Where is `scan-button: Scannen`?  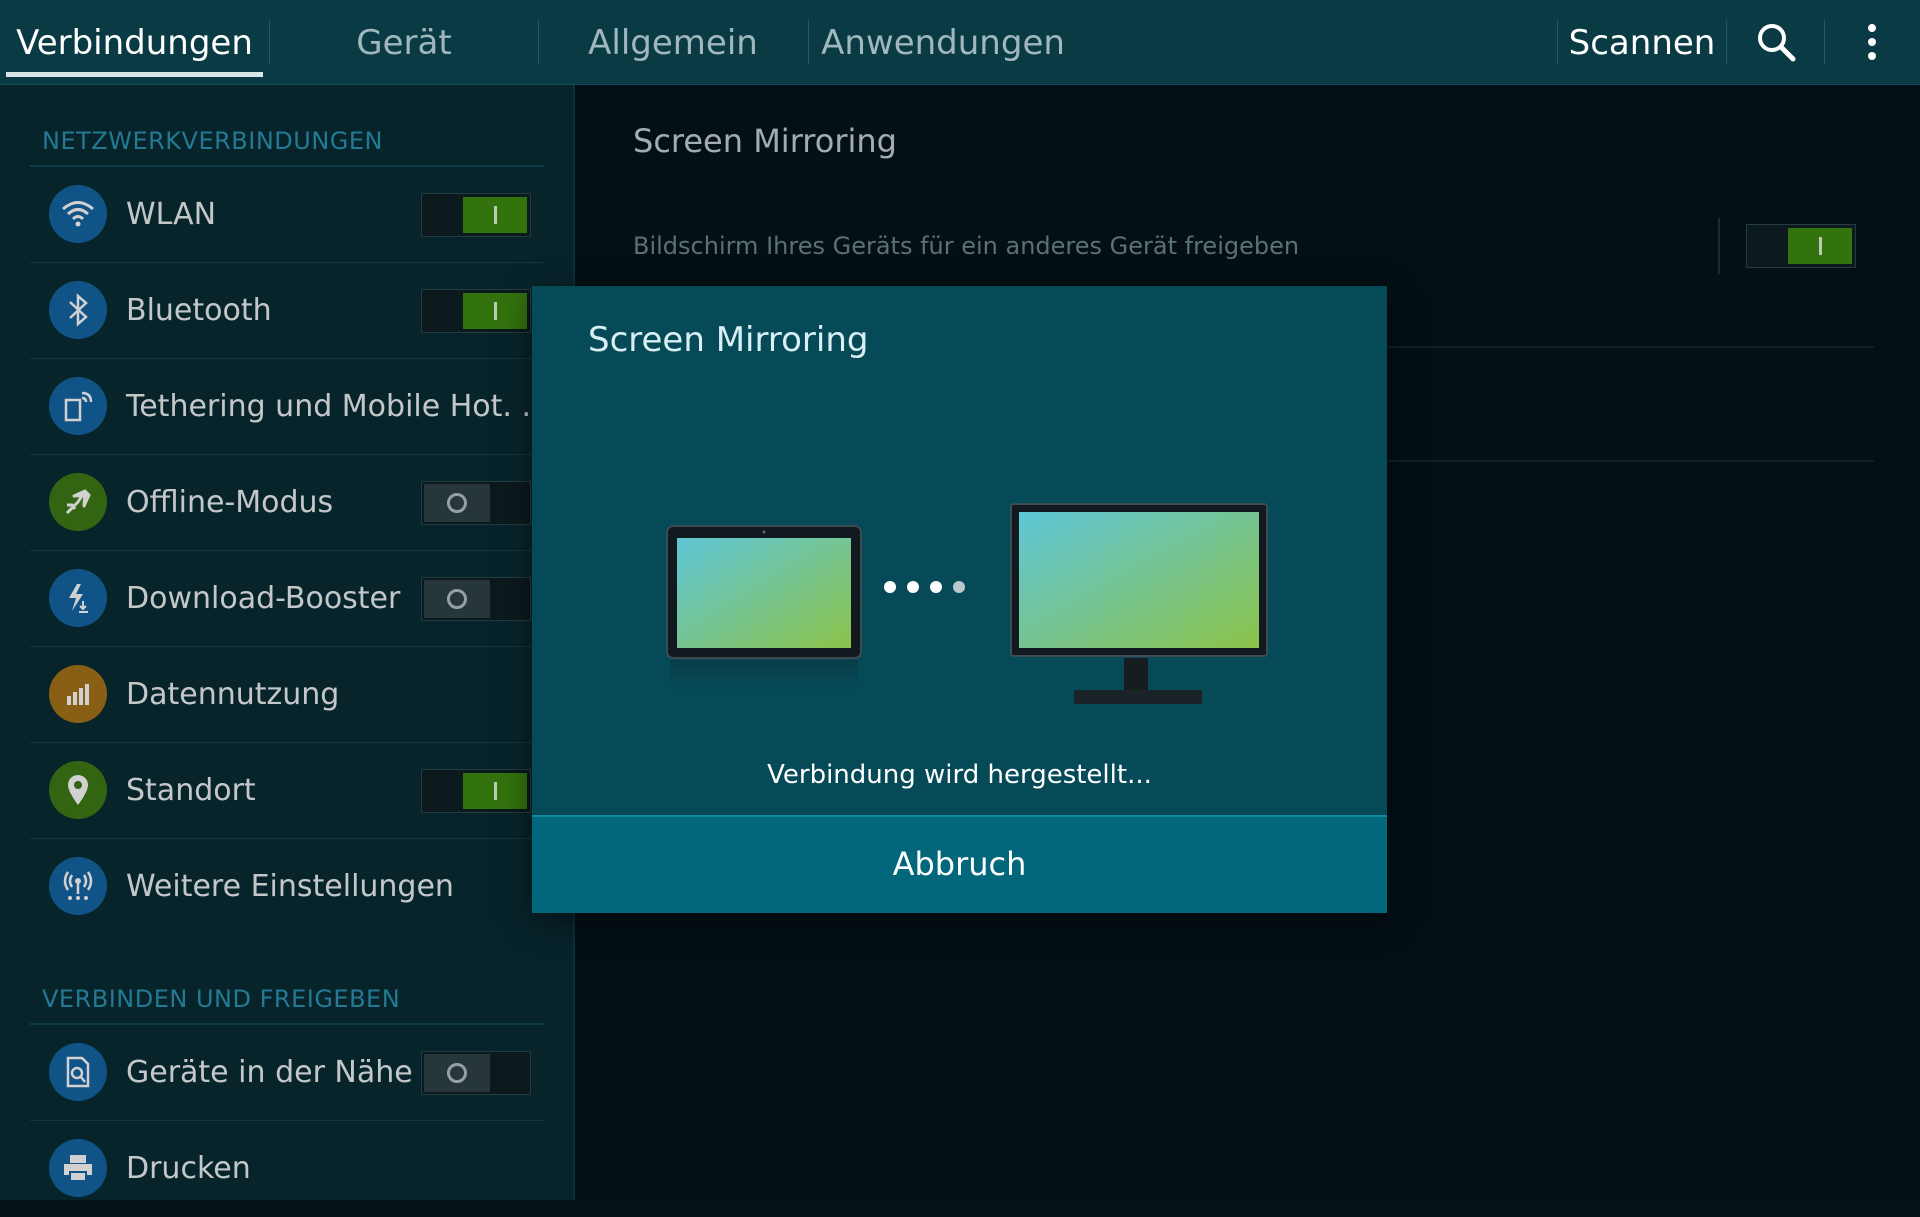 scan-button: Scannen is located at coordinates (1642, 42).